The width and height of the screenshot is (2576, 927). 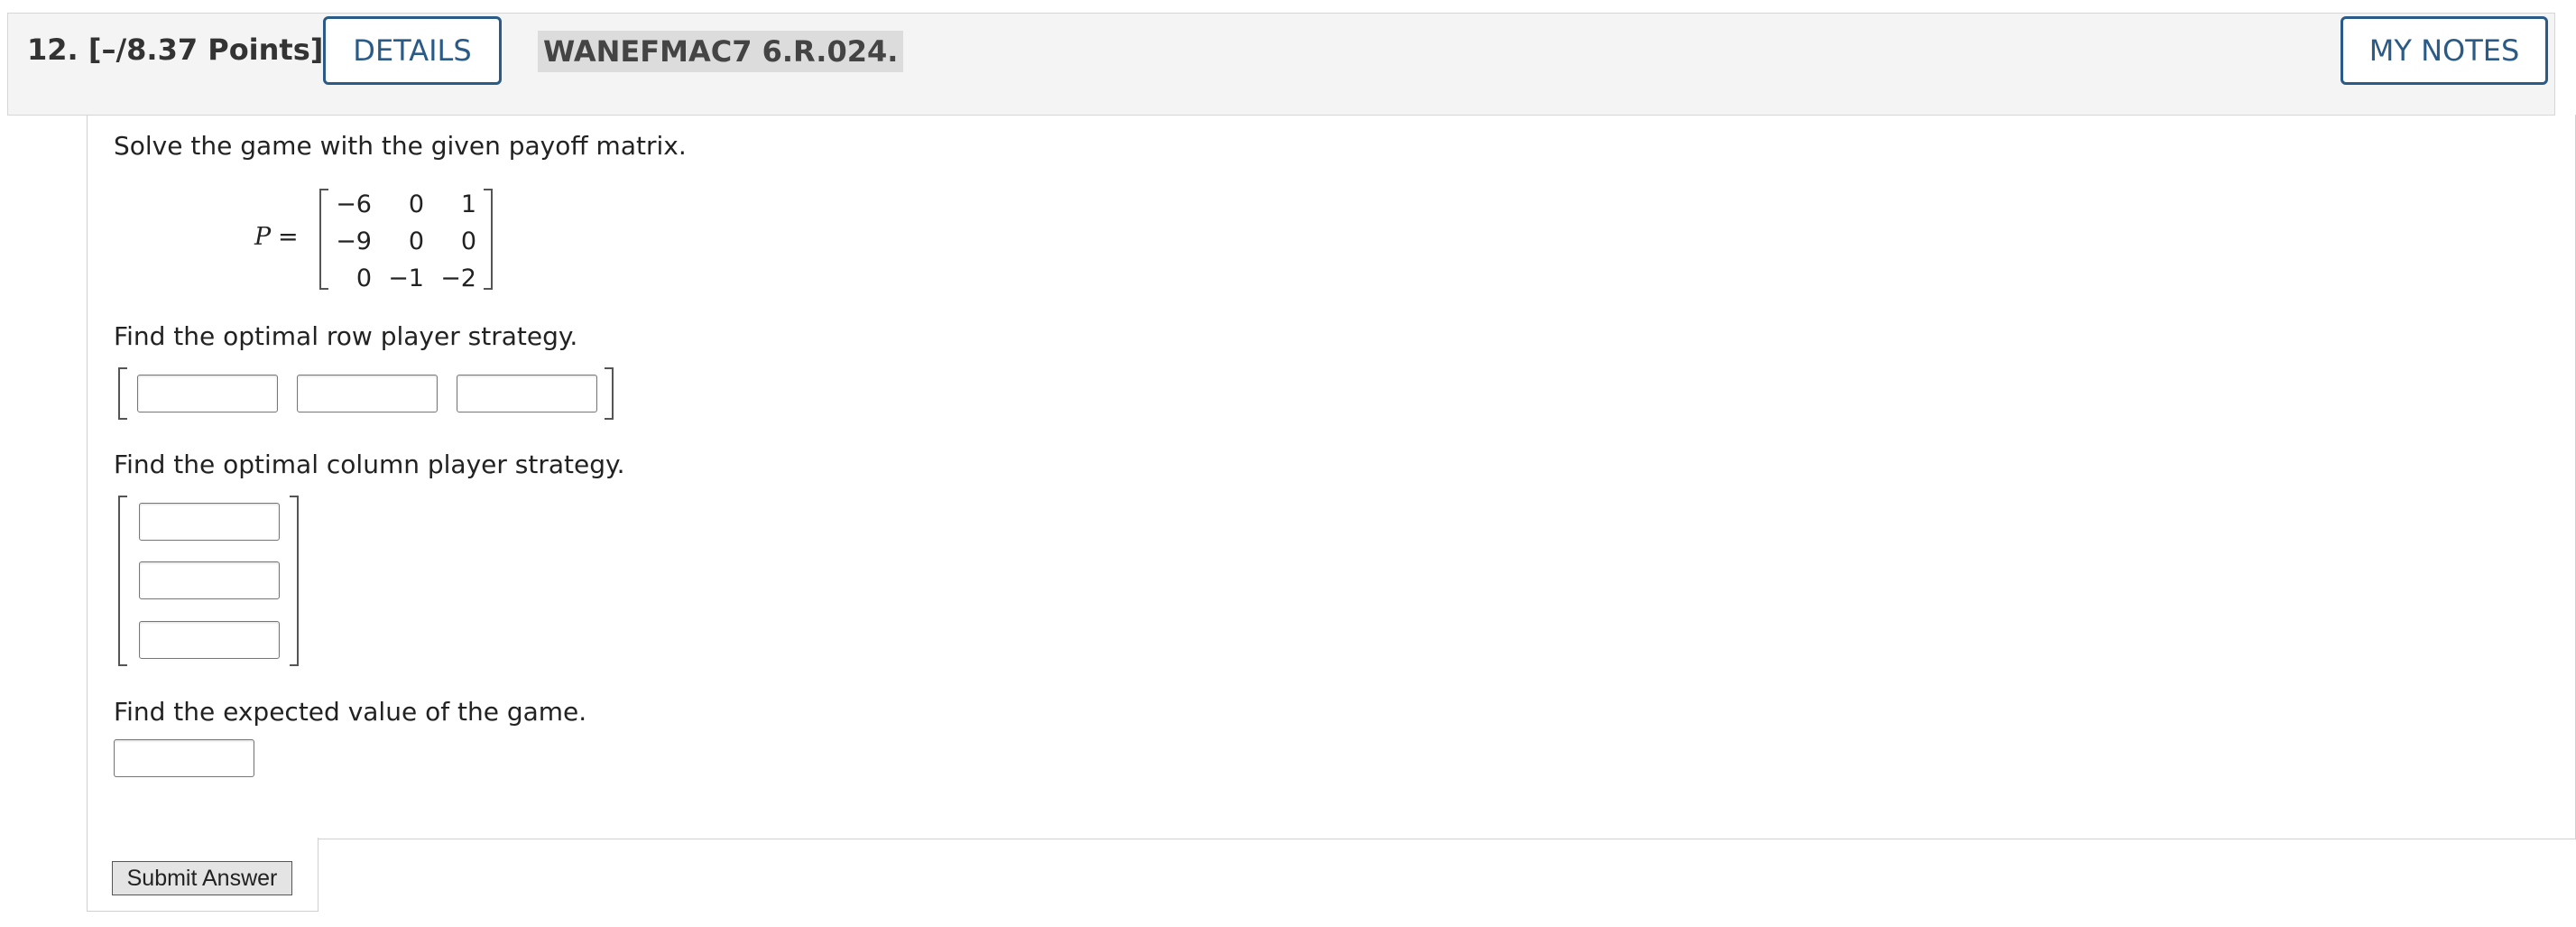 I want to click on matrix-cell: −9, so click(x=354, y=241).